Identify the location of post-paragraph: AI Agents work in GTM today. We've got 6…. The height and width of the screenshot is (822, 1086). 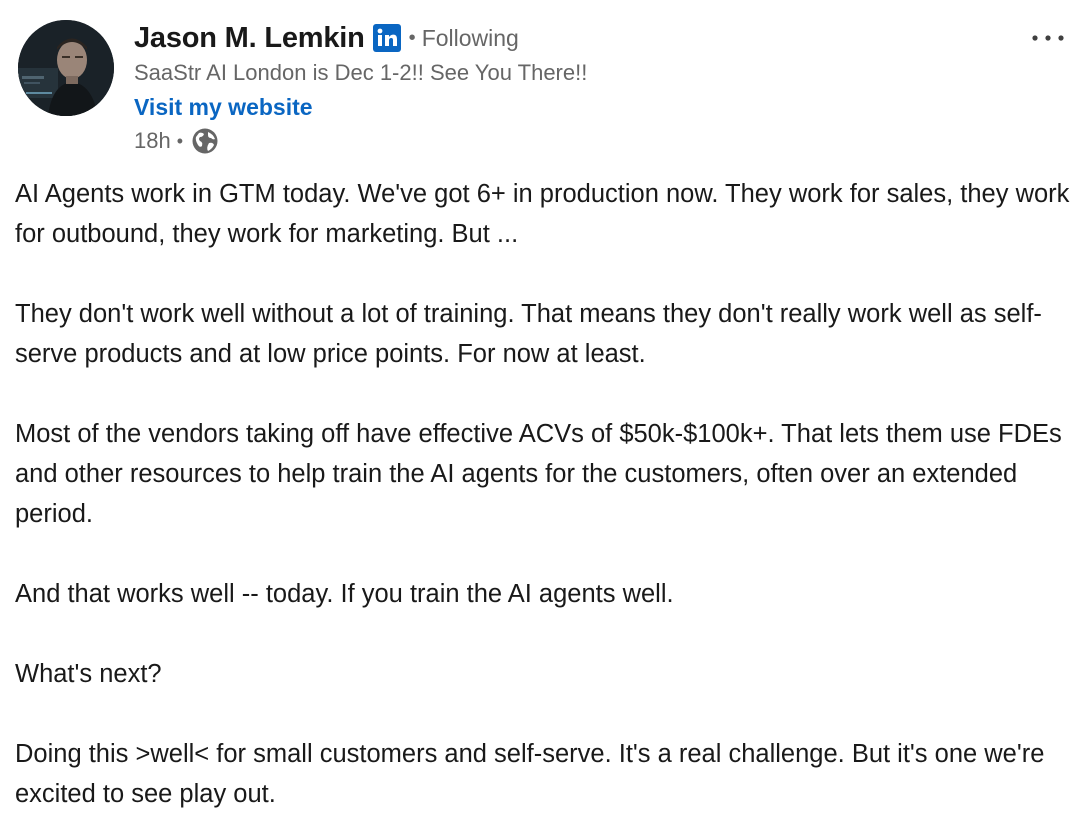
(542, 214).